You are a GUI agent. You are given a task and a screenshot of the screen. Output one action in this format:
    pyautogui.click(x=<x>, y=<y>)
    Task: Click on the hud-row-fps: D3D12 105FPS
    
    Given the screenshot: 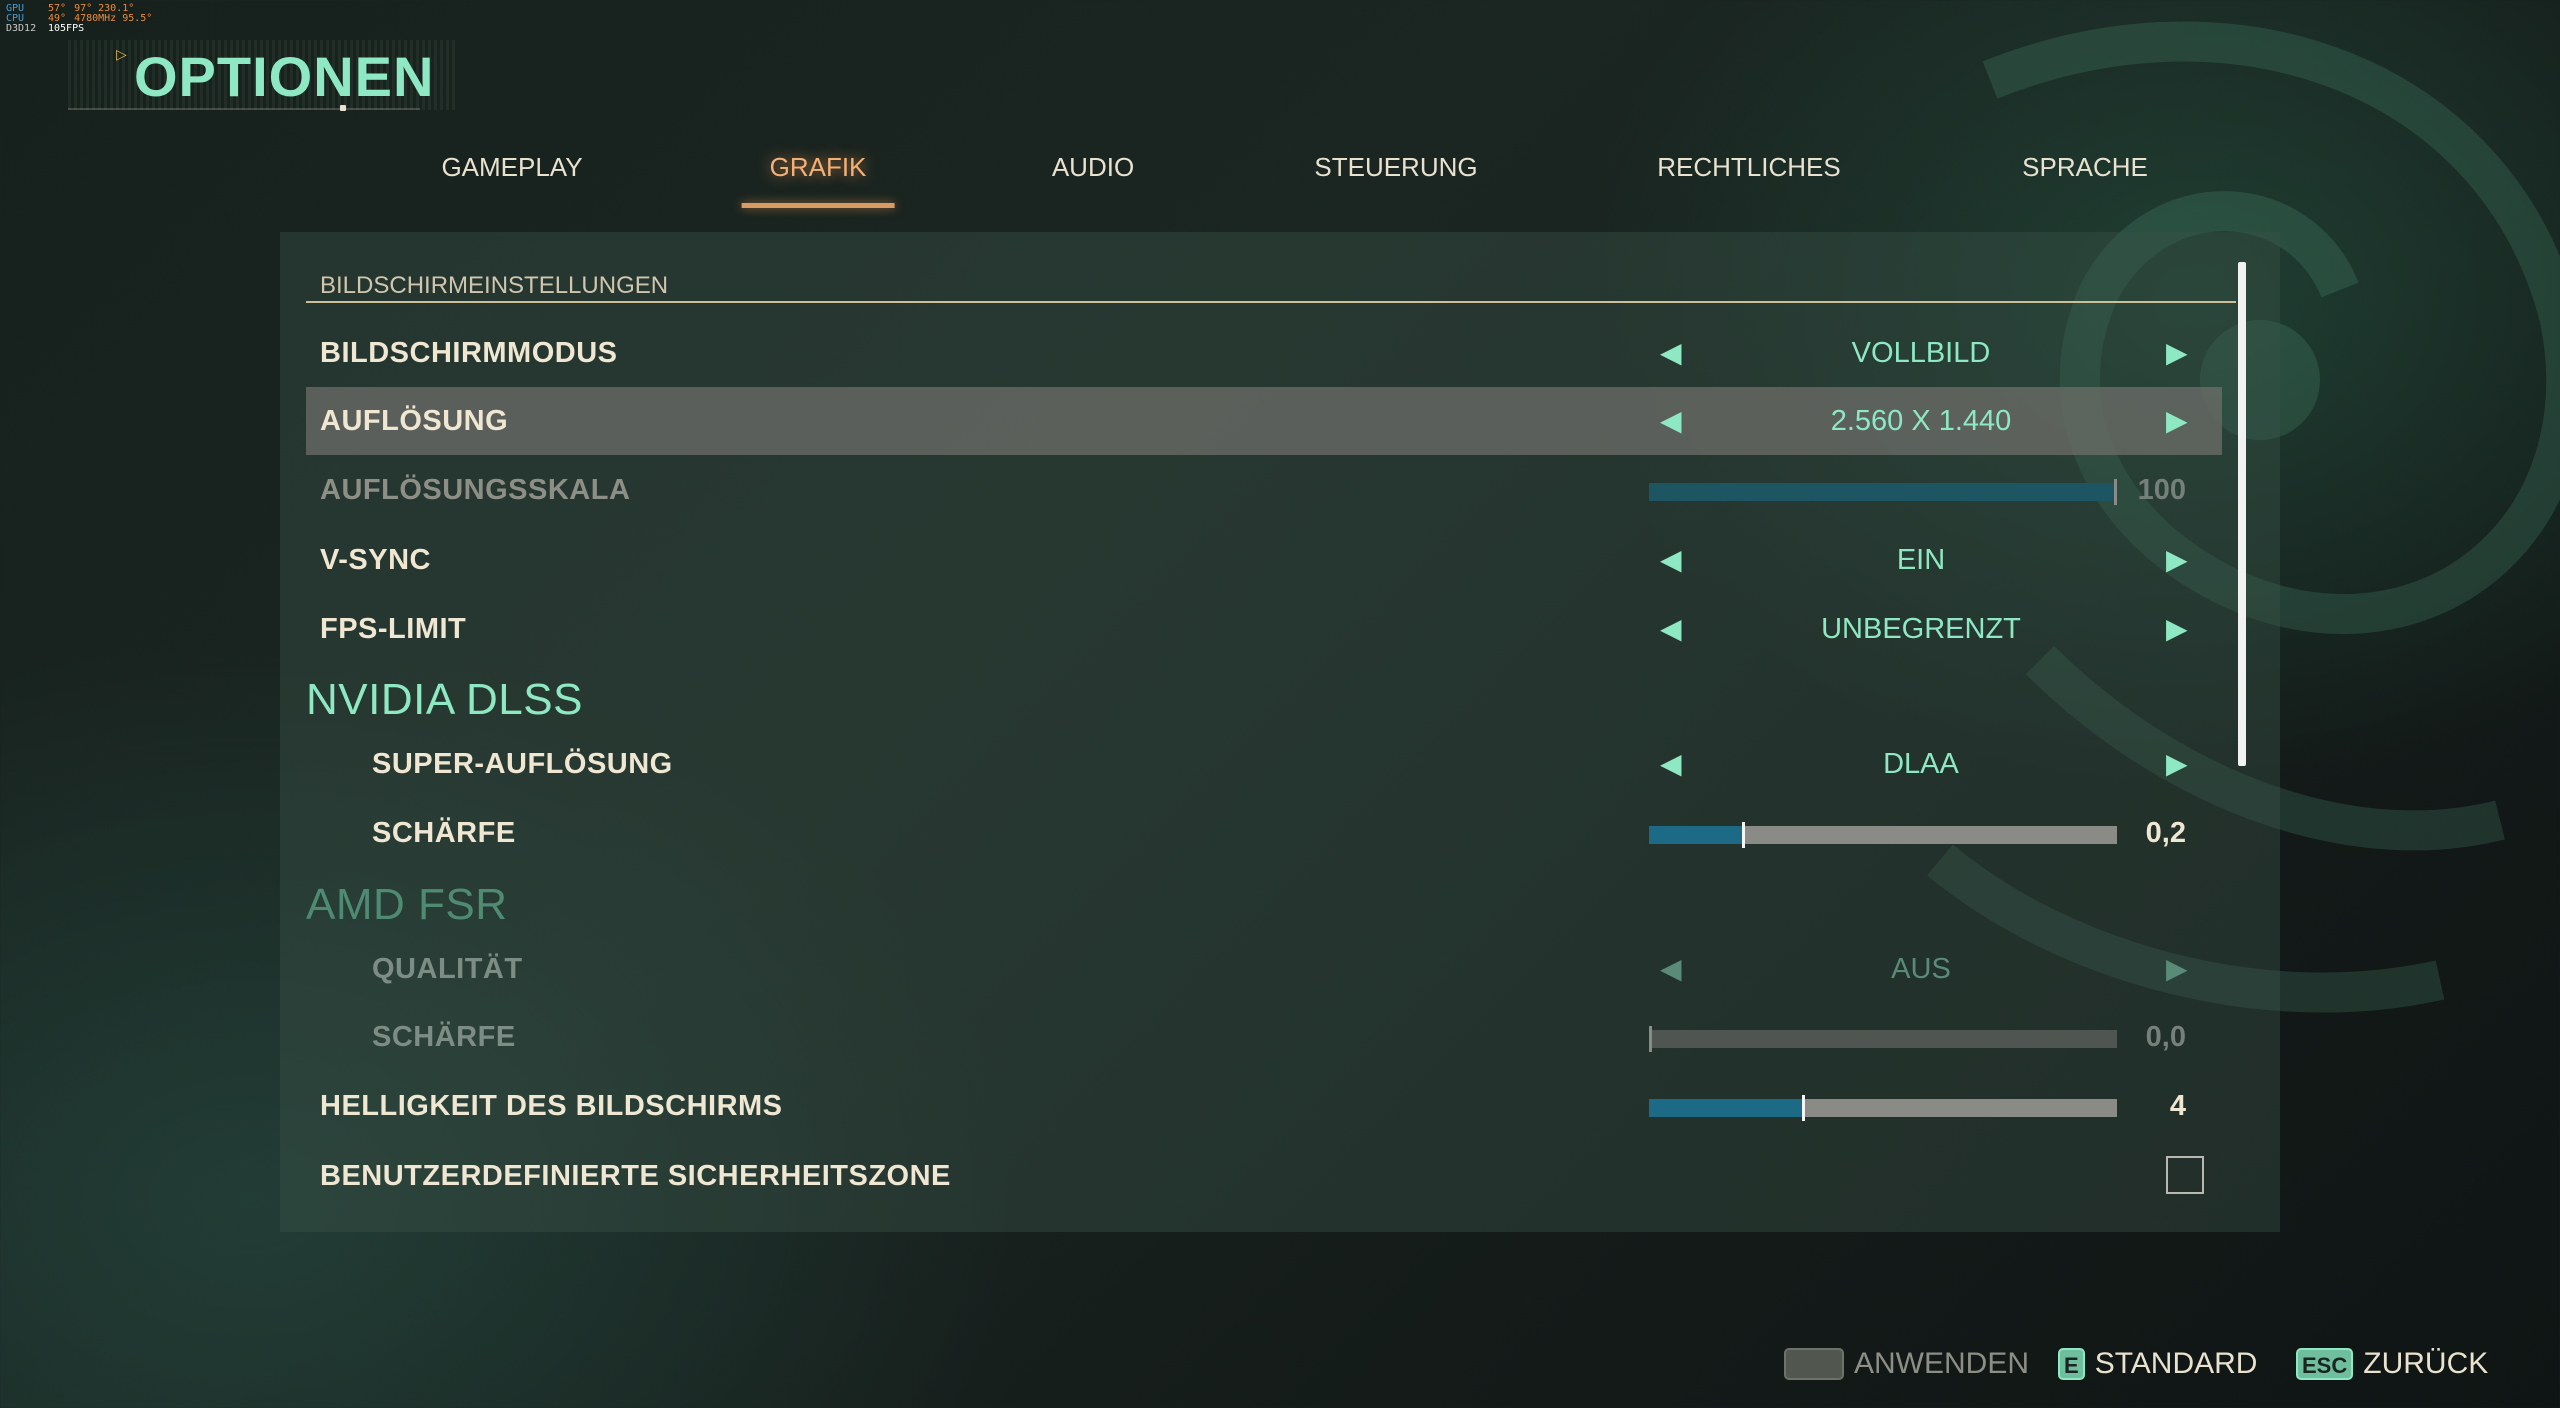 What is the action you would take?
    pyautogui.click(x=79, y=29)
    